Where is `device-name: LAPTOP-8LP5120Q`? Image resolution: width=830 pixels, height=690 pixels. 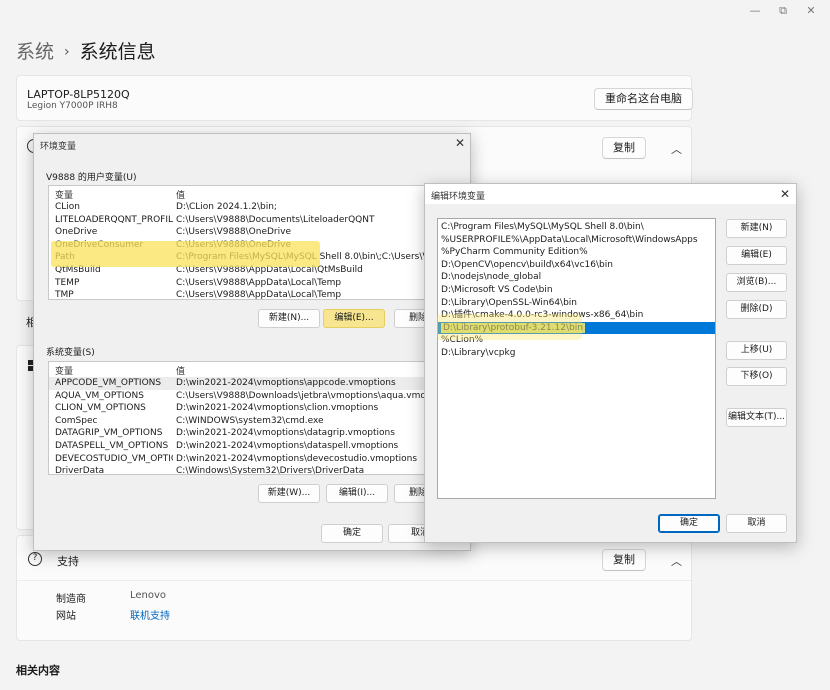 device-name: LAPTOP-8LP5120Q is located at coordinates (78, 94).